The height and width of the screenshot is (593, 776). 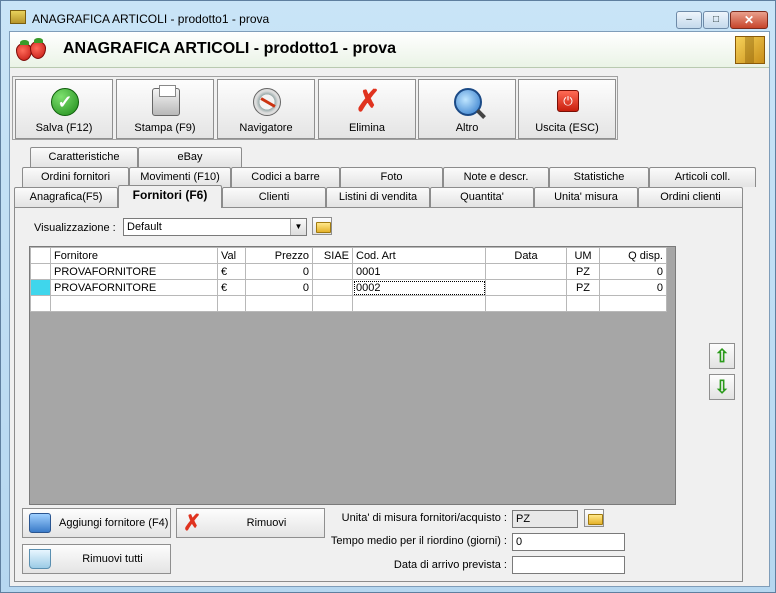 What do you see at coordinates (84, 157) in the screenshot?
I see `tab-caratteristiche: Caratteristiche` at bounding box center [84, 157].